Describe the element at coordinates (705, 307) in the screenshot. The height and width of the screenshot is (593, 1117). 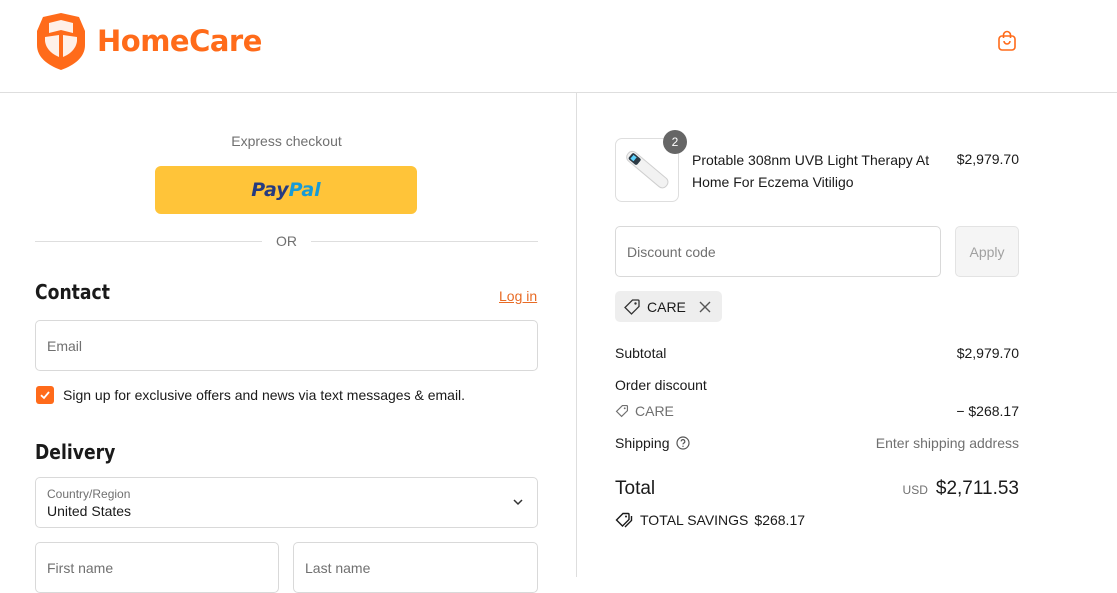
I see `close-icon` at that location.